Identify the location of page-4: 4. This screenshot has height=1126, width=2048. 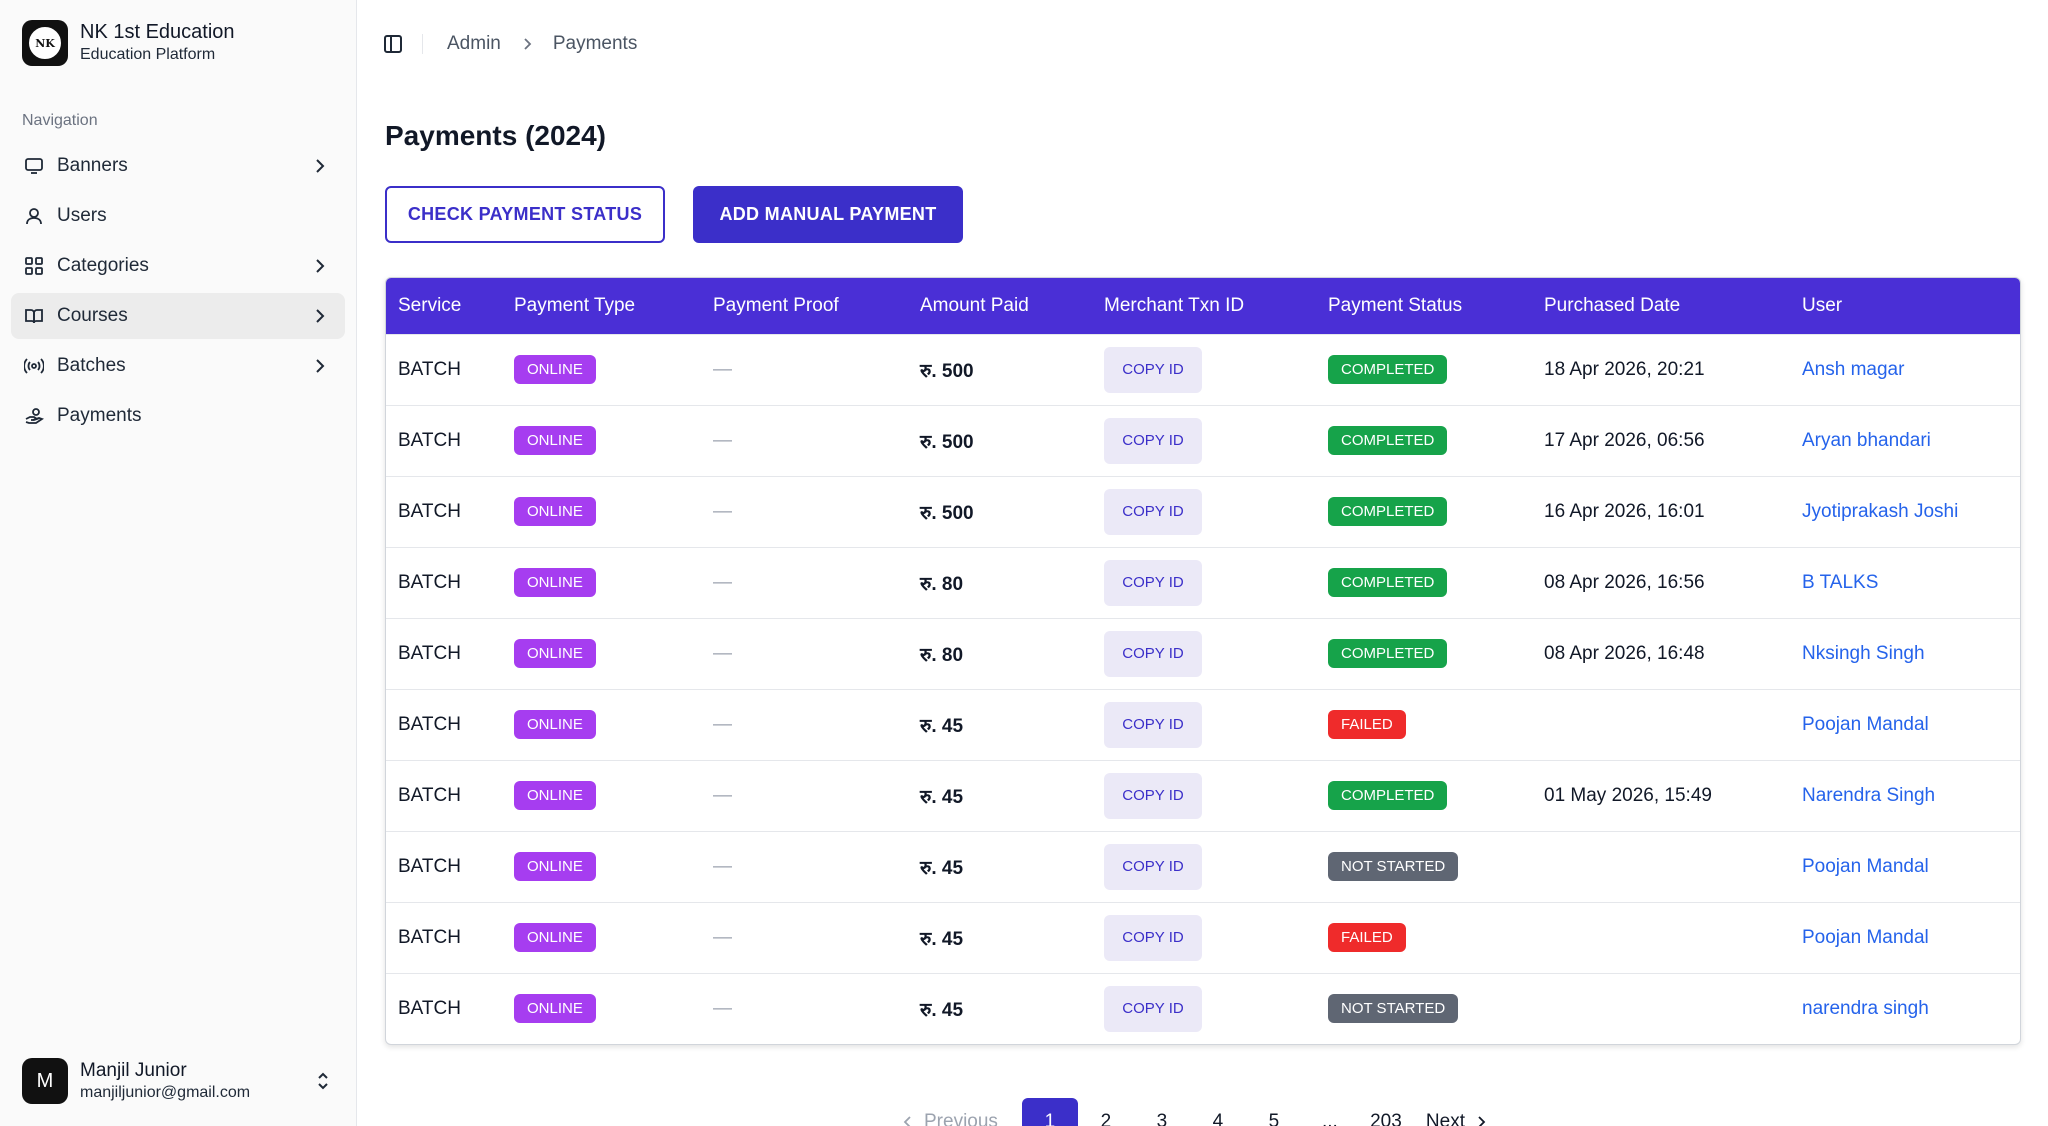
(1218, 1112).